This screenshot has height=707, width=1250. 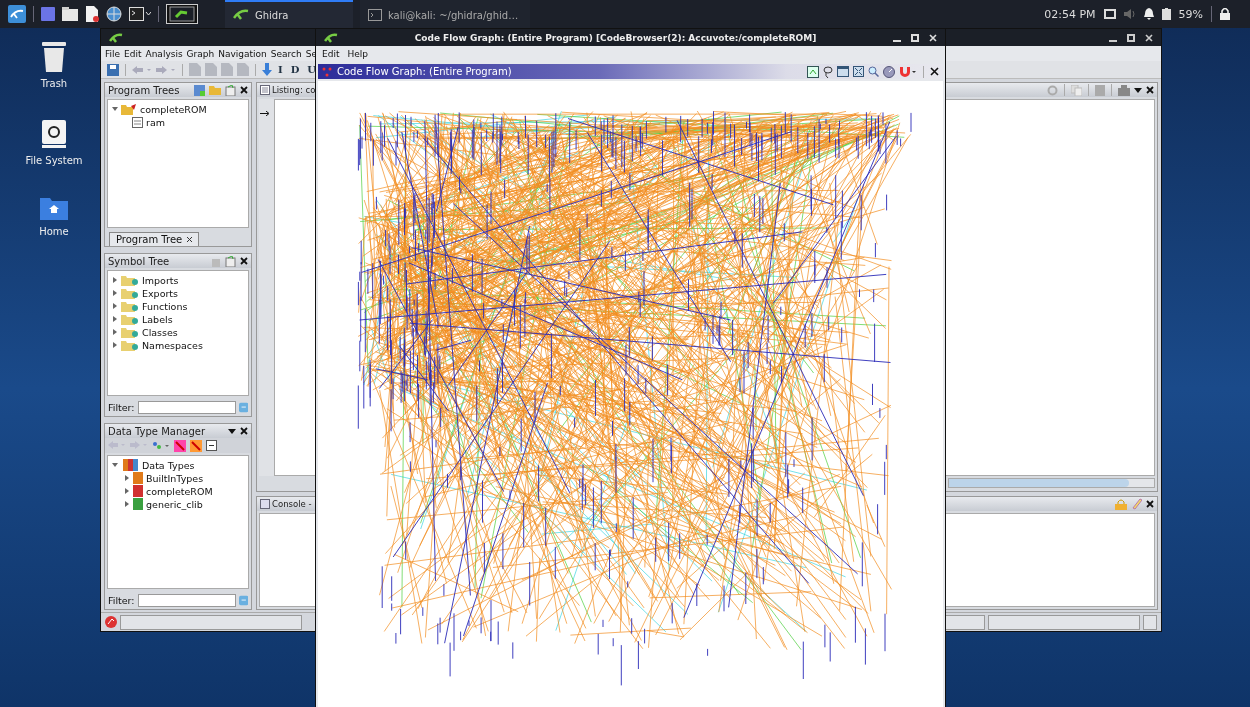 I want to click on bell-icon, so click(x=1148, y=14).